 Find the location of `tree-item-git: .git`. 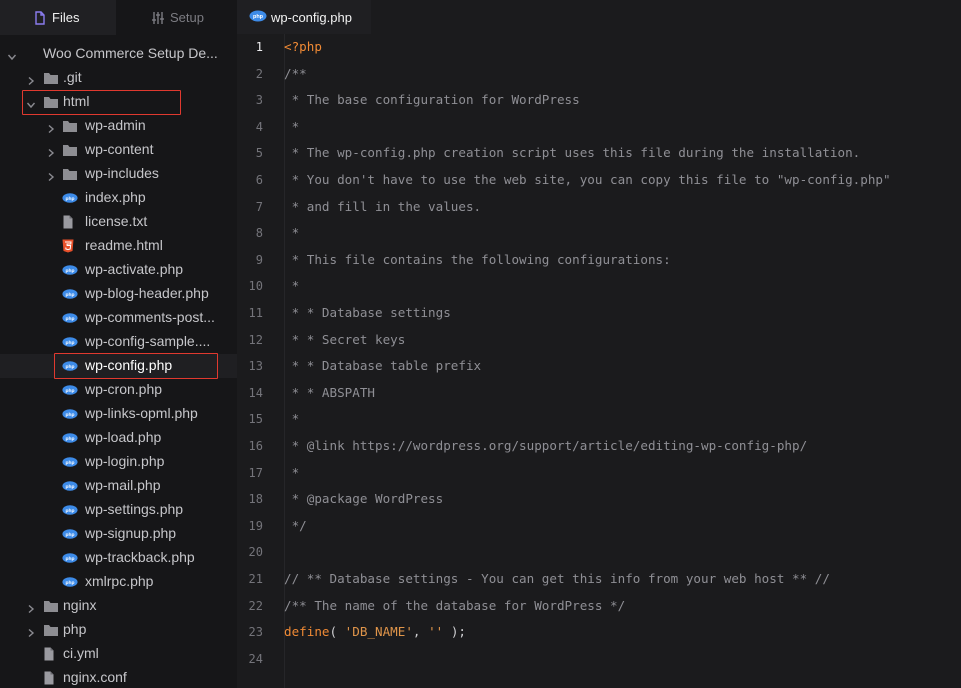

tree-item-git: .git is located at coordinates (118, 78).